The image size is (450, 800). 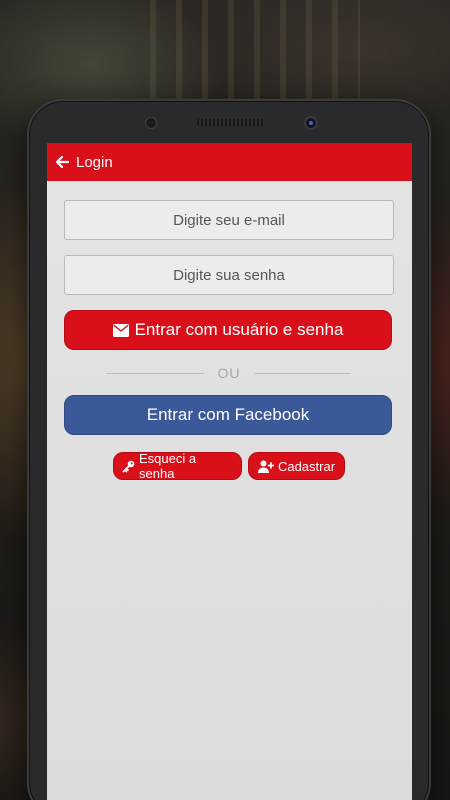 What do you see at coordinates (239, 329) in the screenshot?
I see `login-button-label: Entrar com usuário e senha` at bounding box center [239, 329].